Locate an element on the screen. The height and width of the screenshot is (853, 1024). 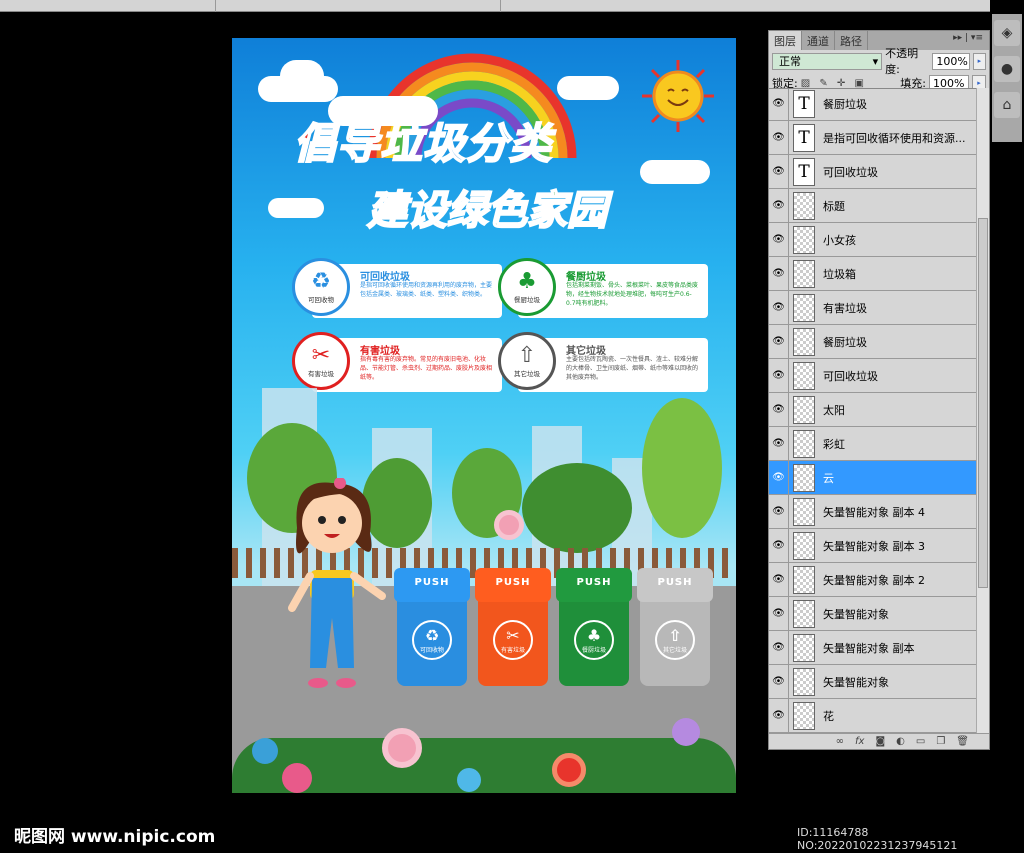
channels-icon: ● is located at coordinates (1007, 69).